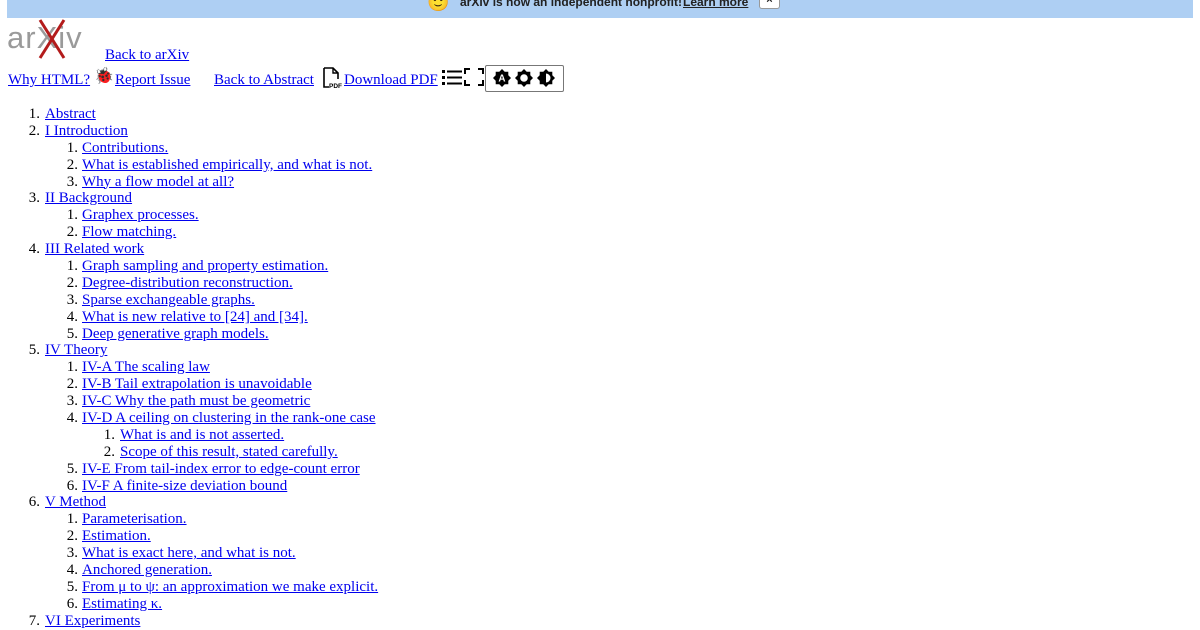  Describe the element at coordinates (196, 401) in the screenshot. I see `toc-link: IV-C Why the path must be geometric` at that location.